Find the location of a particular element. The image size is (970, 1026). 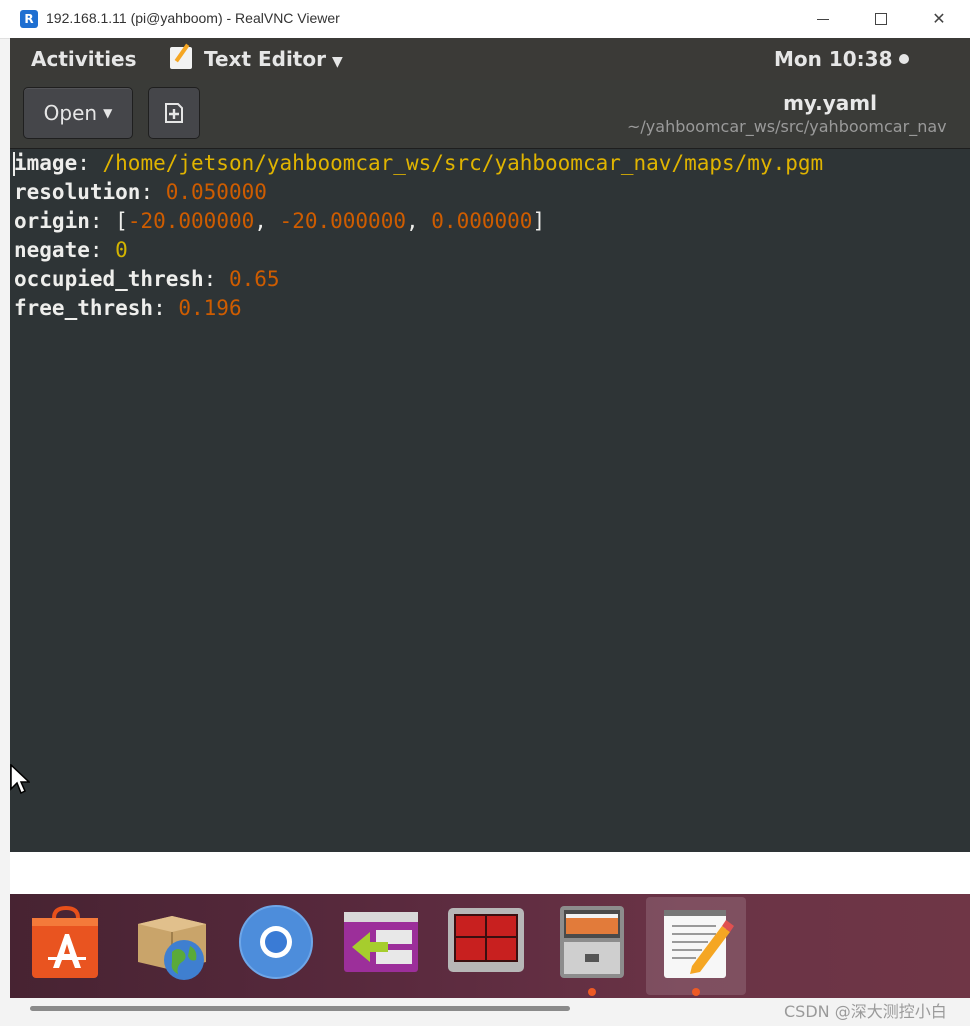

ubuntu-software-icon is located at coordinates (65, 941).